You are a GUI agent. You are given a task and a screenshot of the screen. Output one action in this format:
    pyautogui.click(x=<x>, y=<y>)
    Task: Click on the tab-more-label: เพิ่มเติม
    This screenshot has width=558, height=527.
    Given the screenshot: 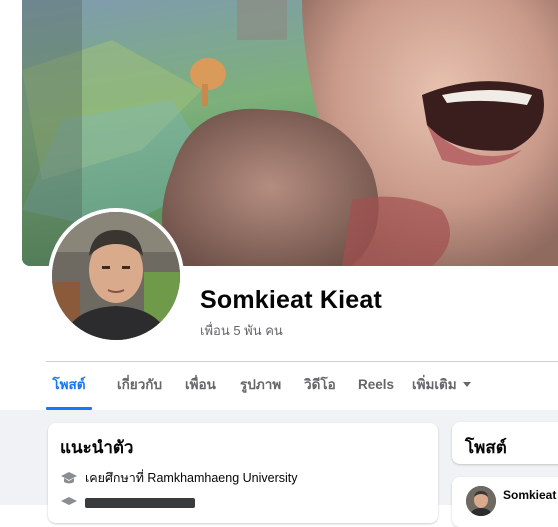 What is the action you would take?
    pyautogui.click(x=434, y=384)
    